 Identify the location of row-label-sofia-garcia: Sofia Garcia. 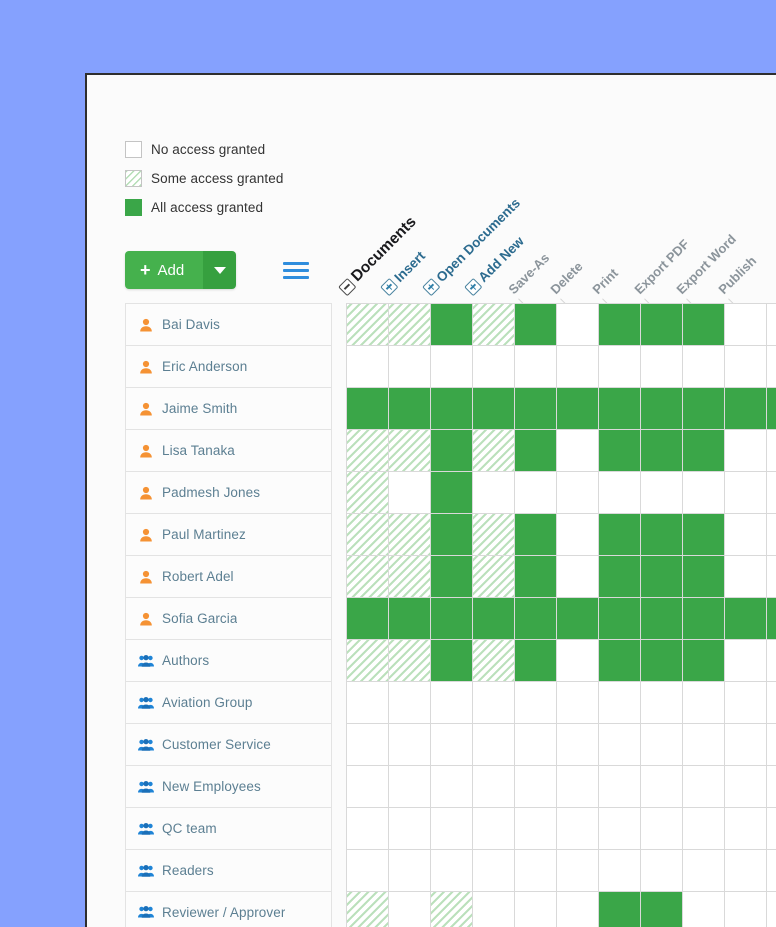
(228, 618).